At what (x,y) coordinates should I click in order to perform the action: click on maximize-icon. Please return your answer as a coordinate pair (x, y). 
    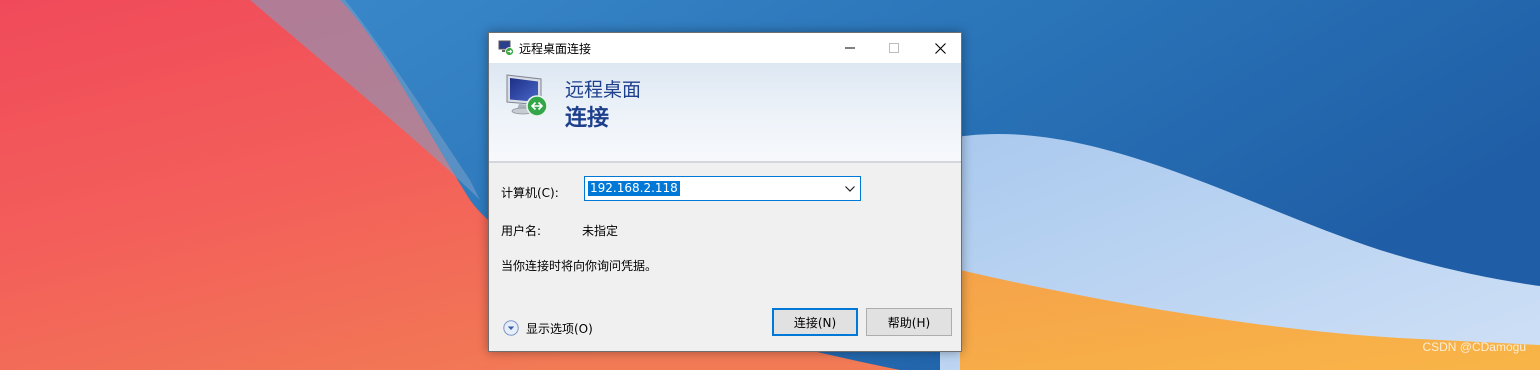
    Looking at the image, I should click on (894, 48).